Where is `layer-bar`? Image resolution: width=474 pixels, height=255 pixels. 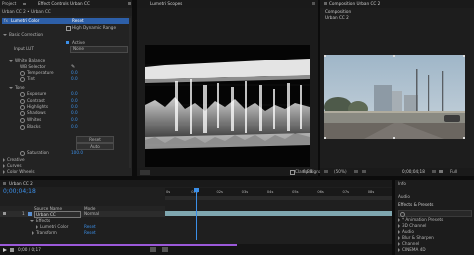 layer-bar is located at coordinates (278, 213).